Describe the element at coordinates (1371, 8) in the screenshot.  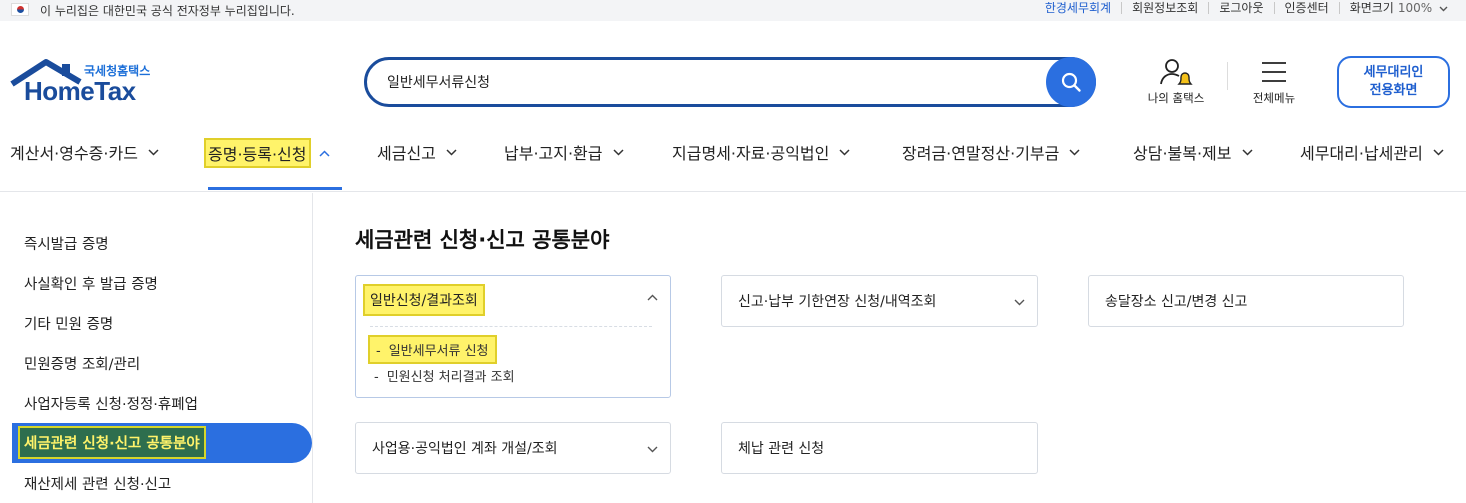
I see `zoom-label: 화면크기` at that location.